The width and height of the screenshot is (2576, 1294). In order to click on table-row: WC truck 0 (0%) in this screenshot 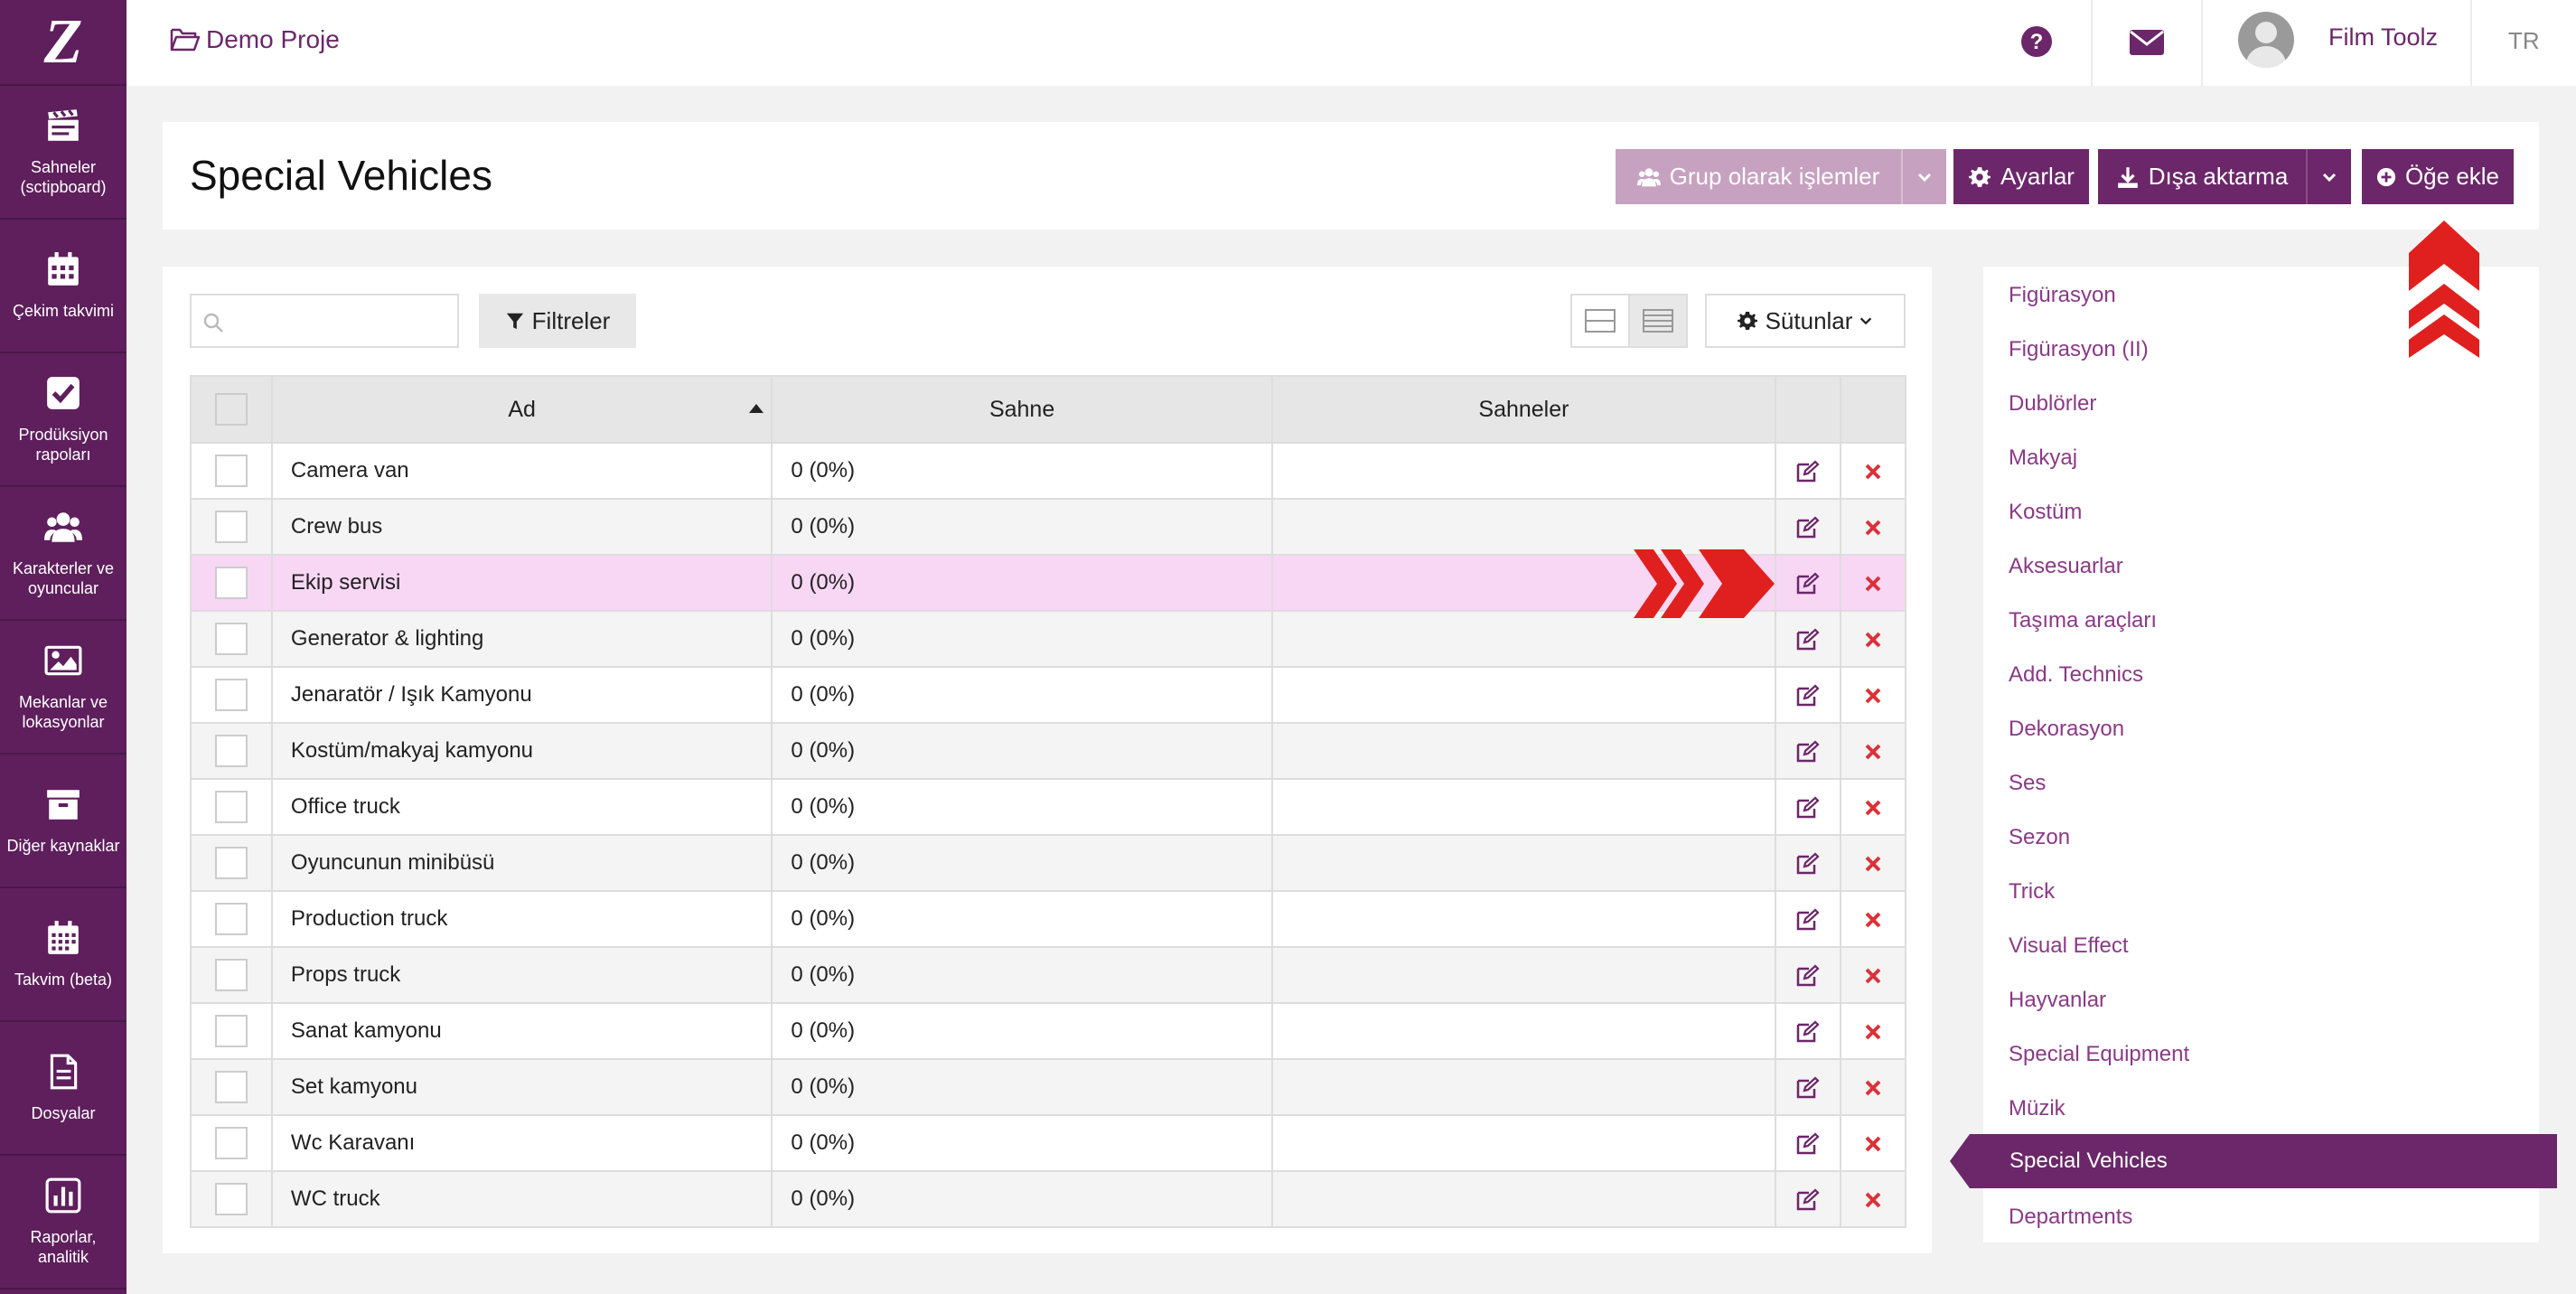, I will do `click(1048, 1199)`.